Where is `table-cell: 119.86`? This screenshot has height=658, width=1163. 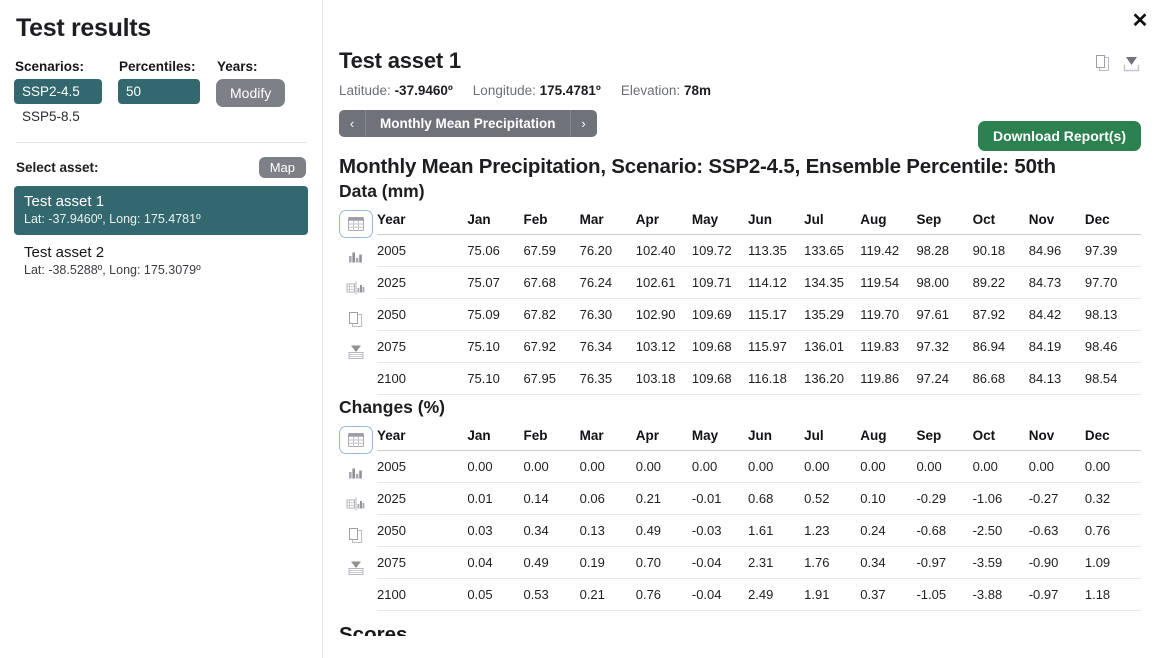
table-cell: 119.86 is located at coordinates (888, 379).